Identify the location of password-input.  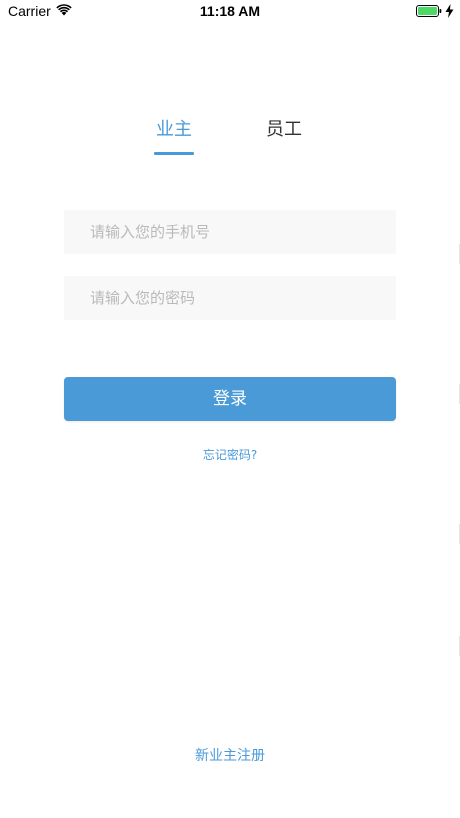
(230, 298).